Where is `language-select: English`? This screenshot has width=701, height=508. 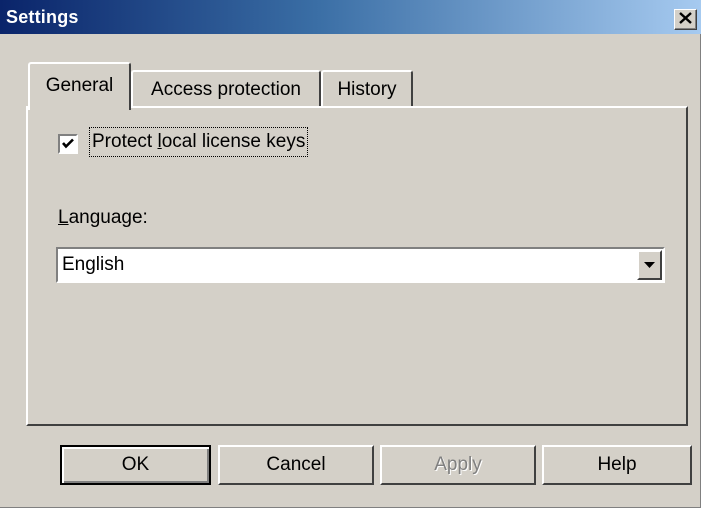 language-select: English is located at coordinates (360, 265).